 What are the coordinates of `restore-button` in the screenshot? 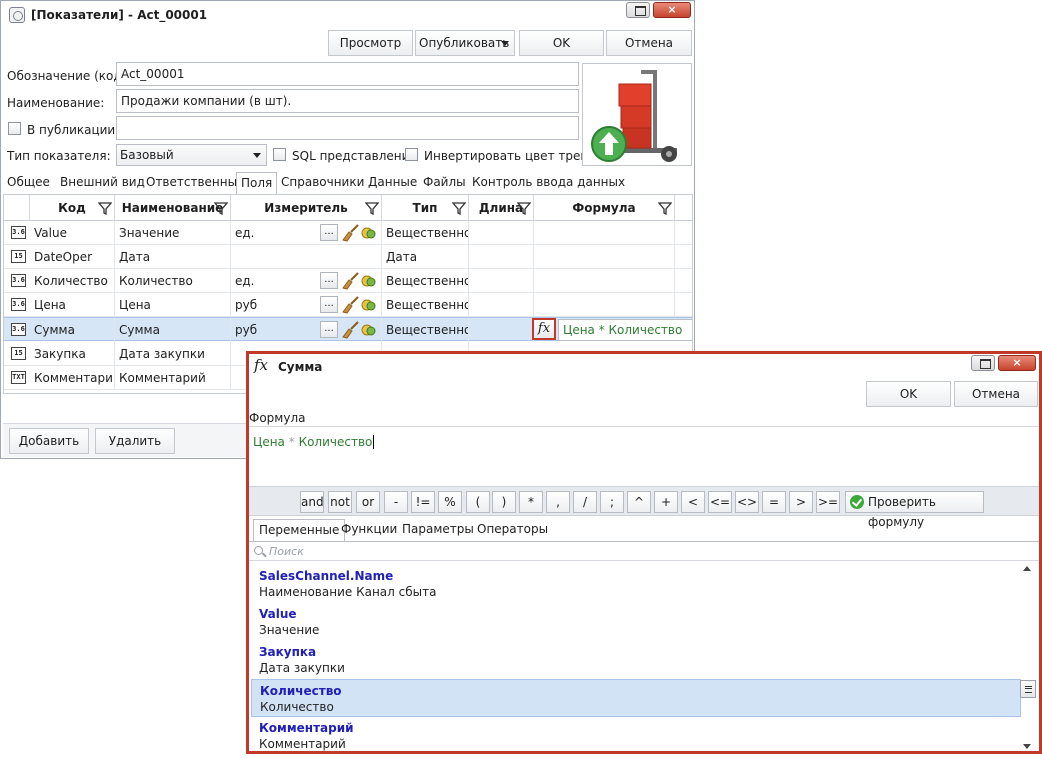 It's located at (638, 10).